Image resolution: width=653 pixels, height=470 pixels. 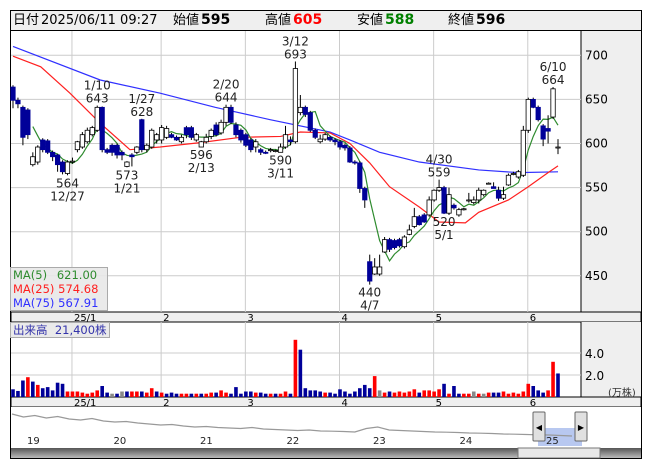 What do you see at coordinates (439, 318) in the screenshot?
I see `month-tick-label: 5` at bounding box center [439, 318].